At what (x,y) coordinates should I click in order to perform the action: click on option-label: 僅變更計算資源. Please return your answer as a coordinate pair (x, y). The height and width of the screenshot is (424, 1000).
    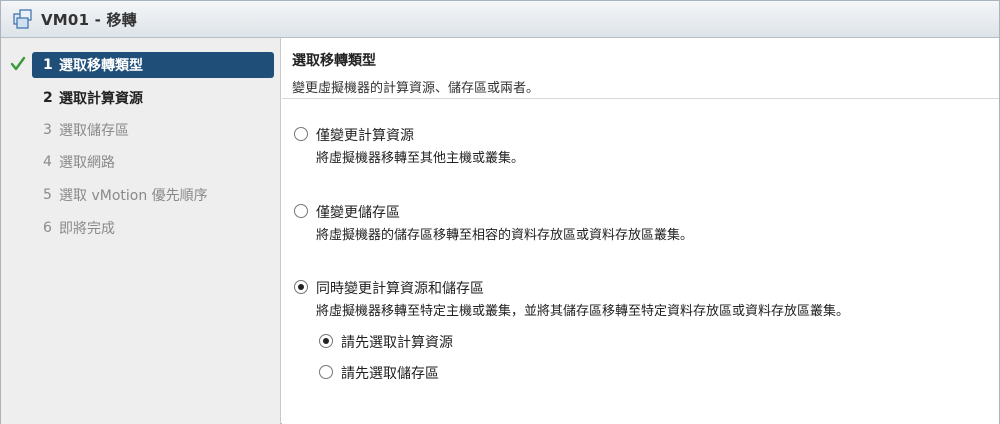
    Looking at the image, I should click on (365, 135).